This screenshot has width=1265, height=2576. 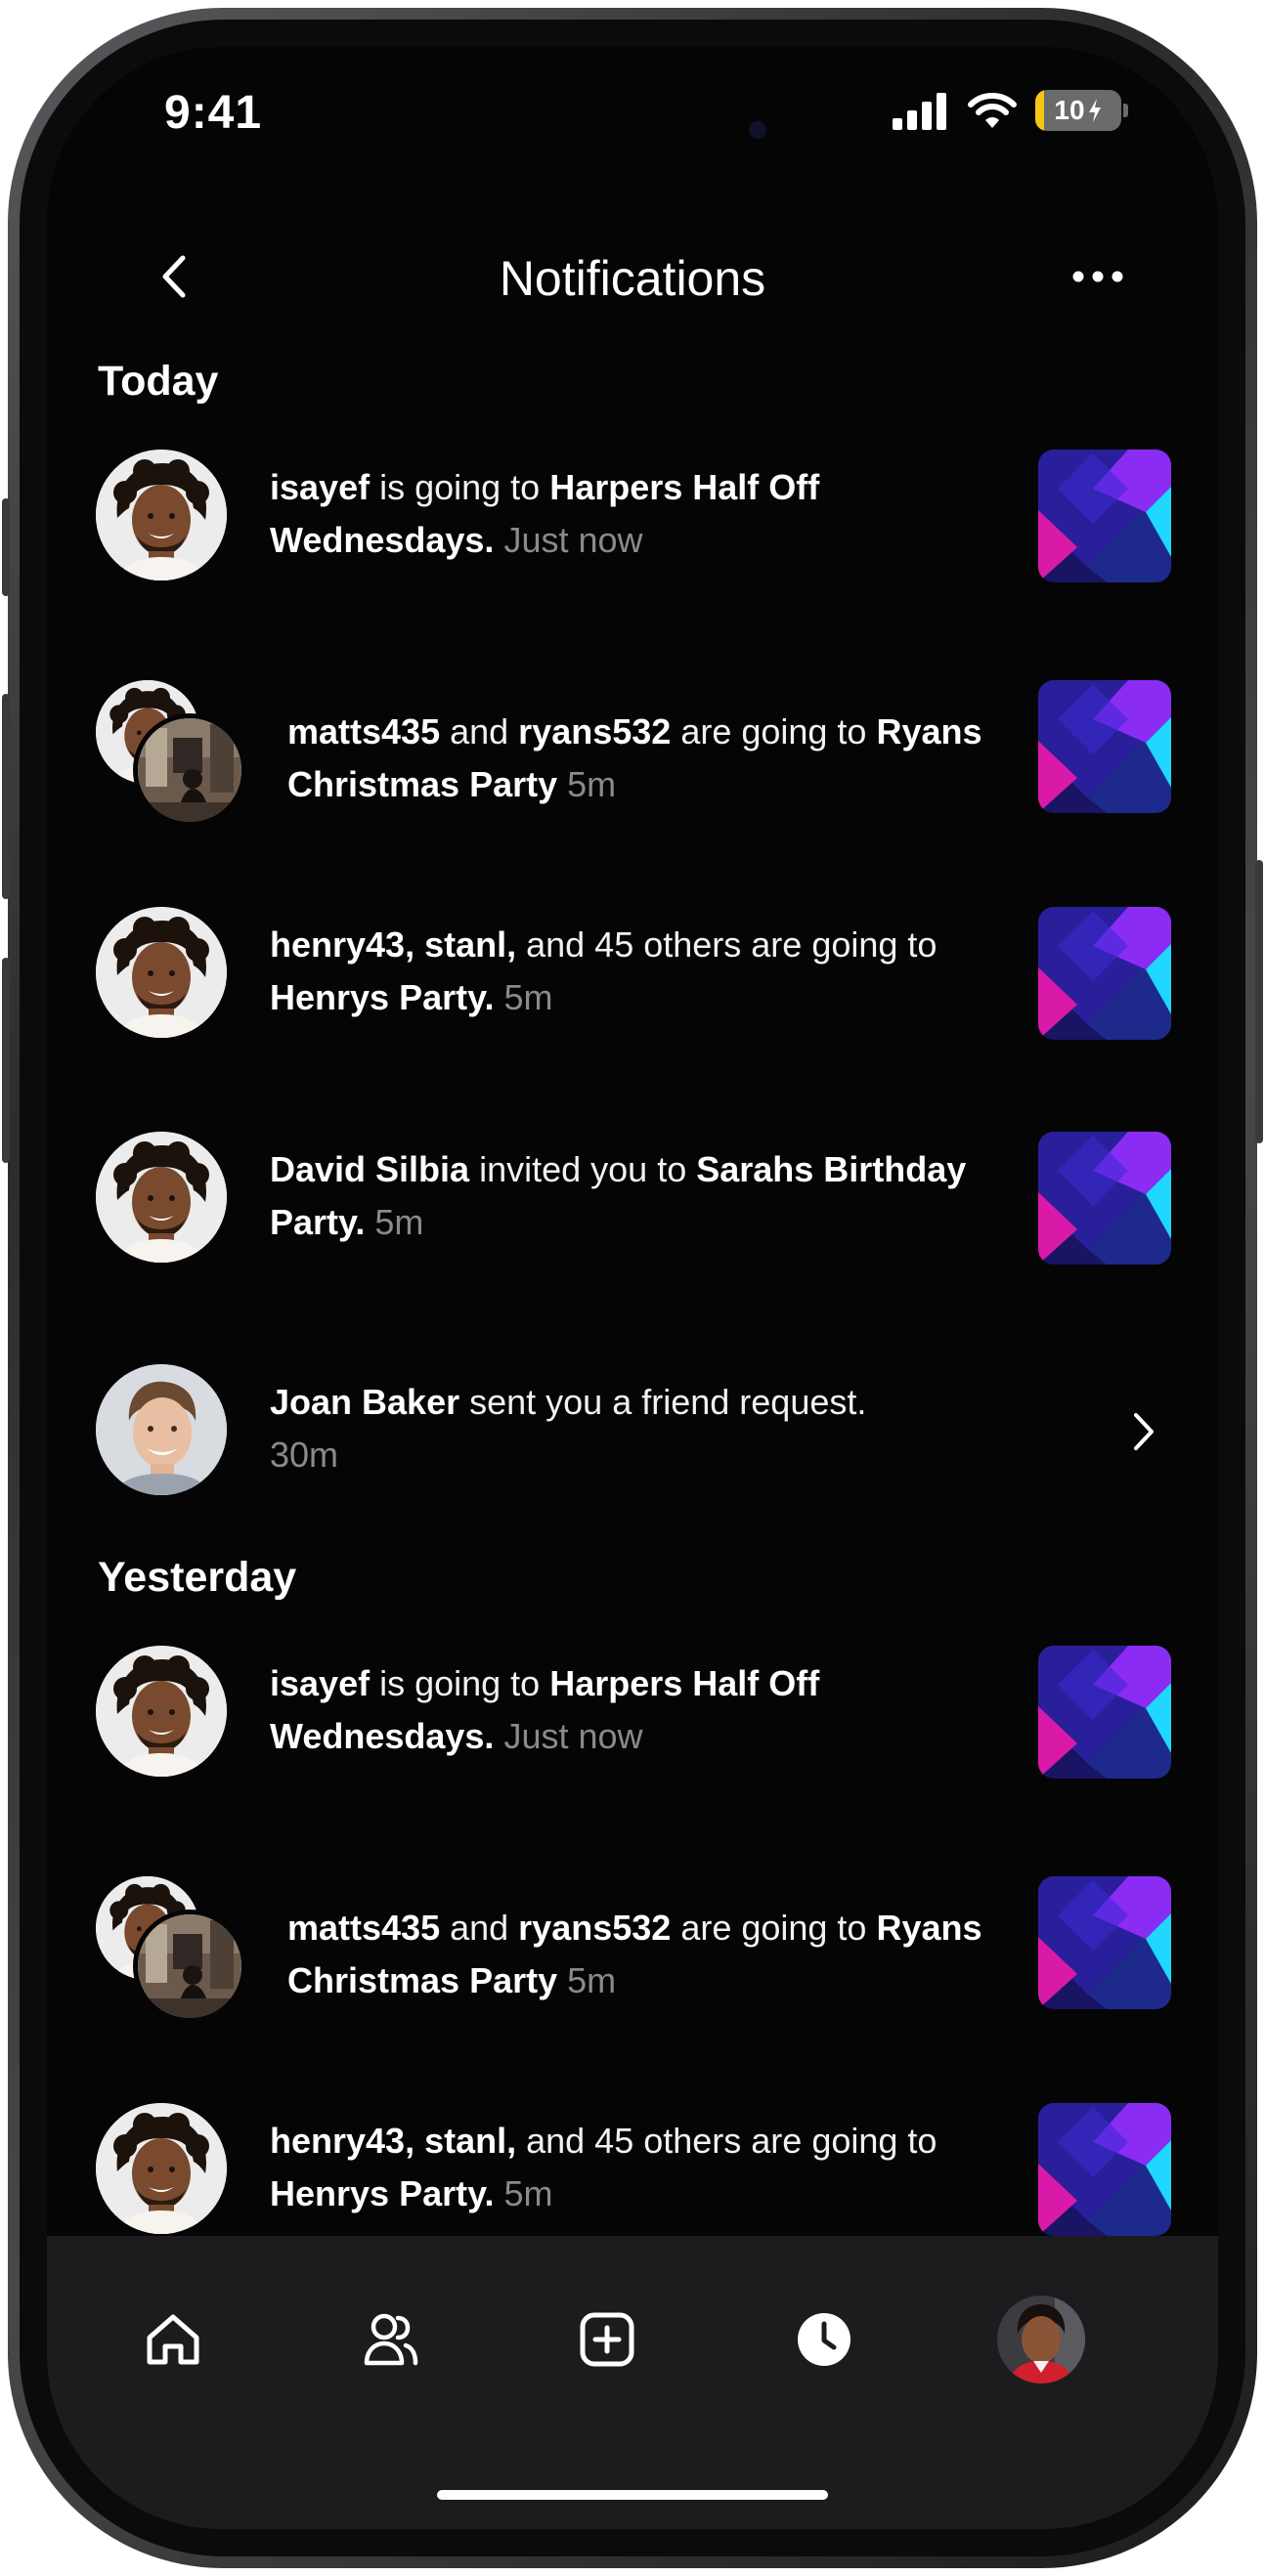 I want to click on tab-friends, so click(x=390, y=2339).